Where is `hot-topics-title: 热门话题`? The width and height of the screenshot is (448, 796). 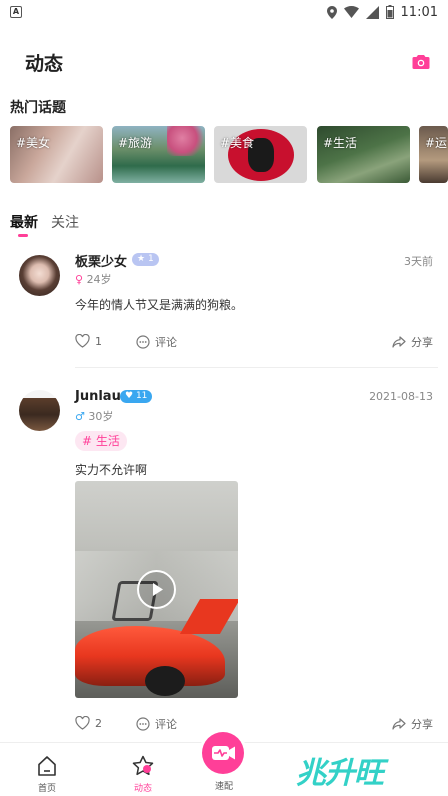 hot-topics-title: 热门话题 is located at coordinates (38, 108).